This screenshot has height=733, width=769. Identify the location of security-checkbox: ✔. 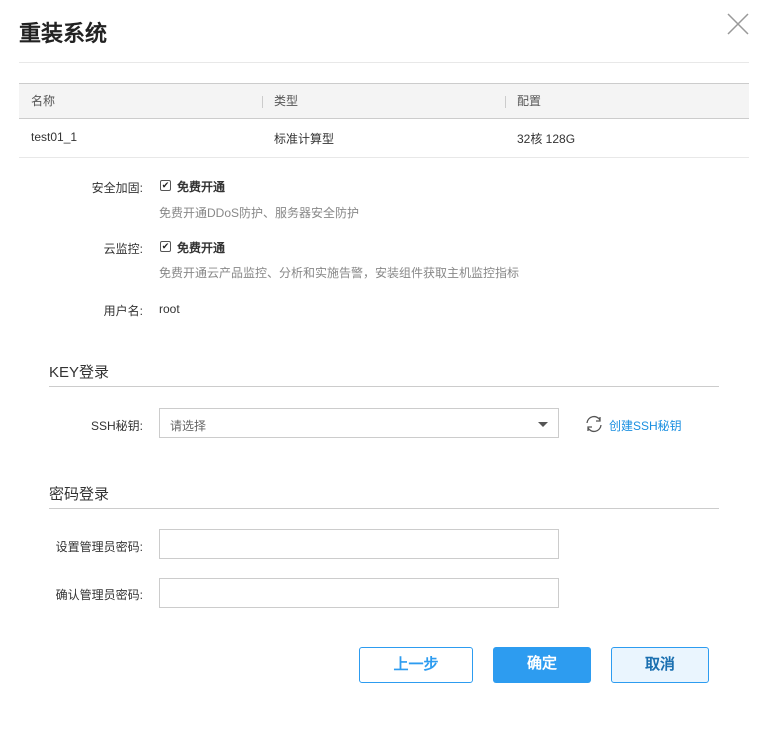
(165, 185).